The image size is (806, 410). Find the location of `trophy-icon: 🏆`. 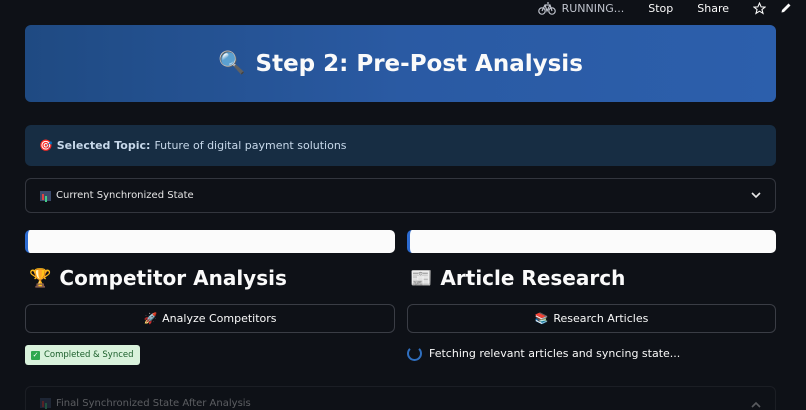

trophy-icon: 🏆 is located at coordinates (40, 278).